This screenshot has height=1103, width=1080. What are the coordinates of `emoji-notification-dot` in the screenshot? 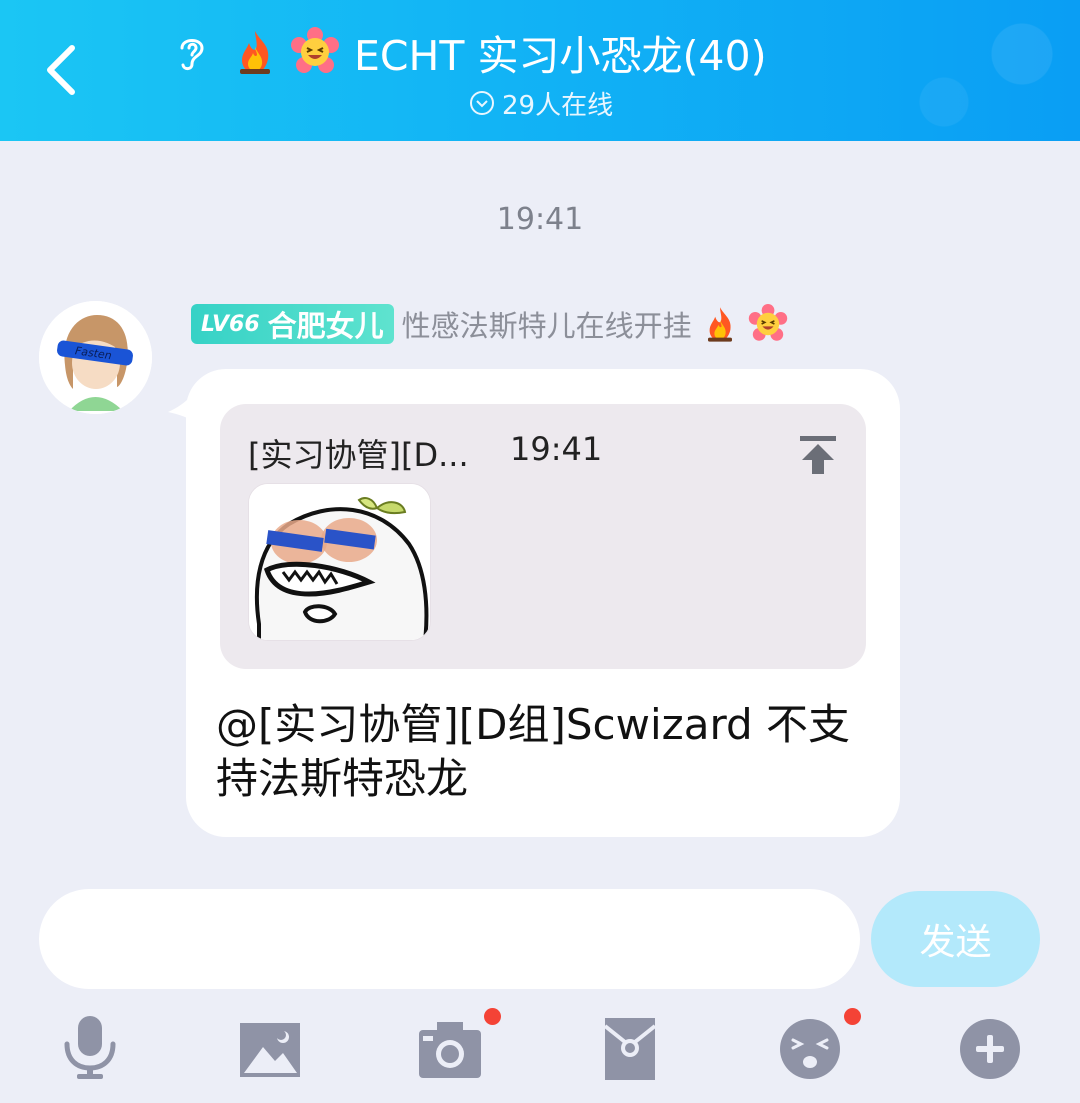 It's located at (852, 1016).